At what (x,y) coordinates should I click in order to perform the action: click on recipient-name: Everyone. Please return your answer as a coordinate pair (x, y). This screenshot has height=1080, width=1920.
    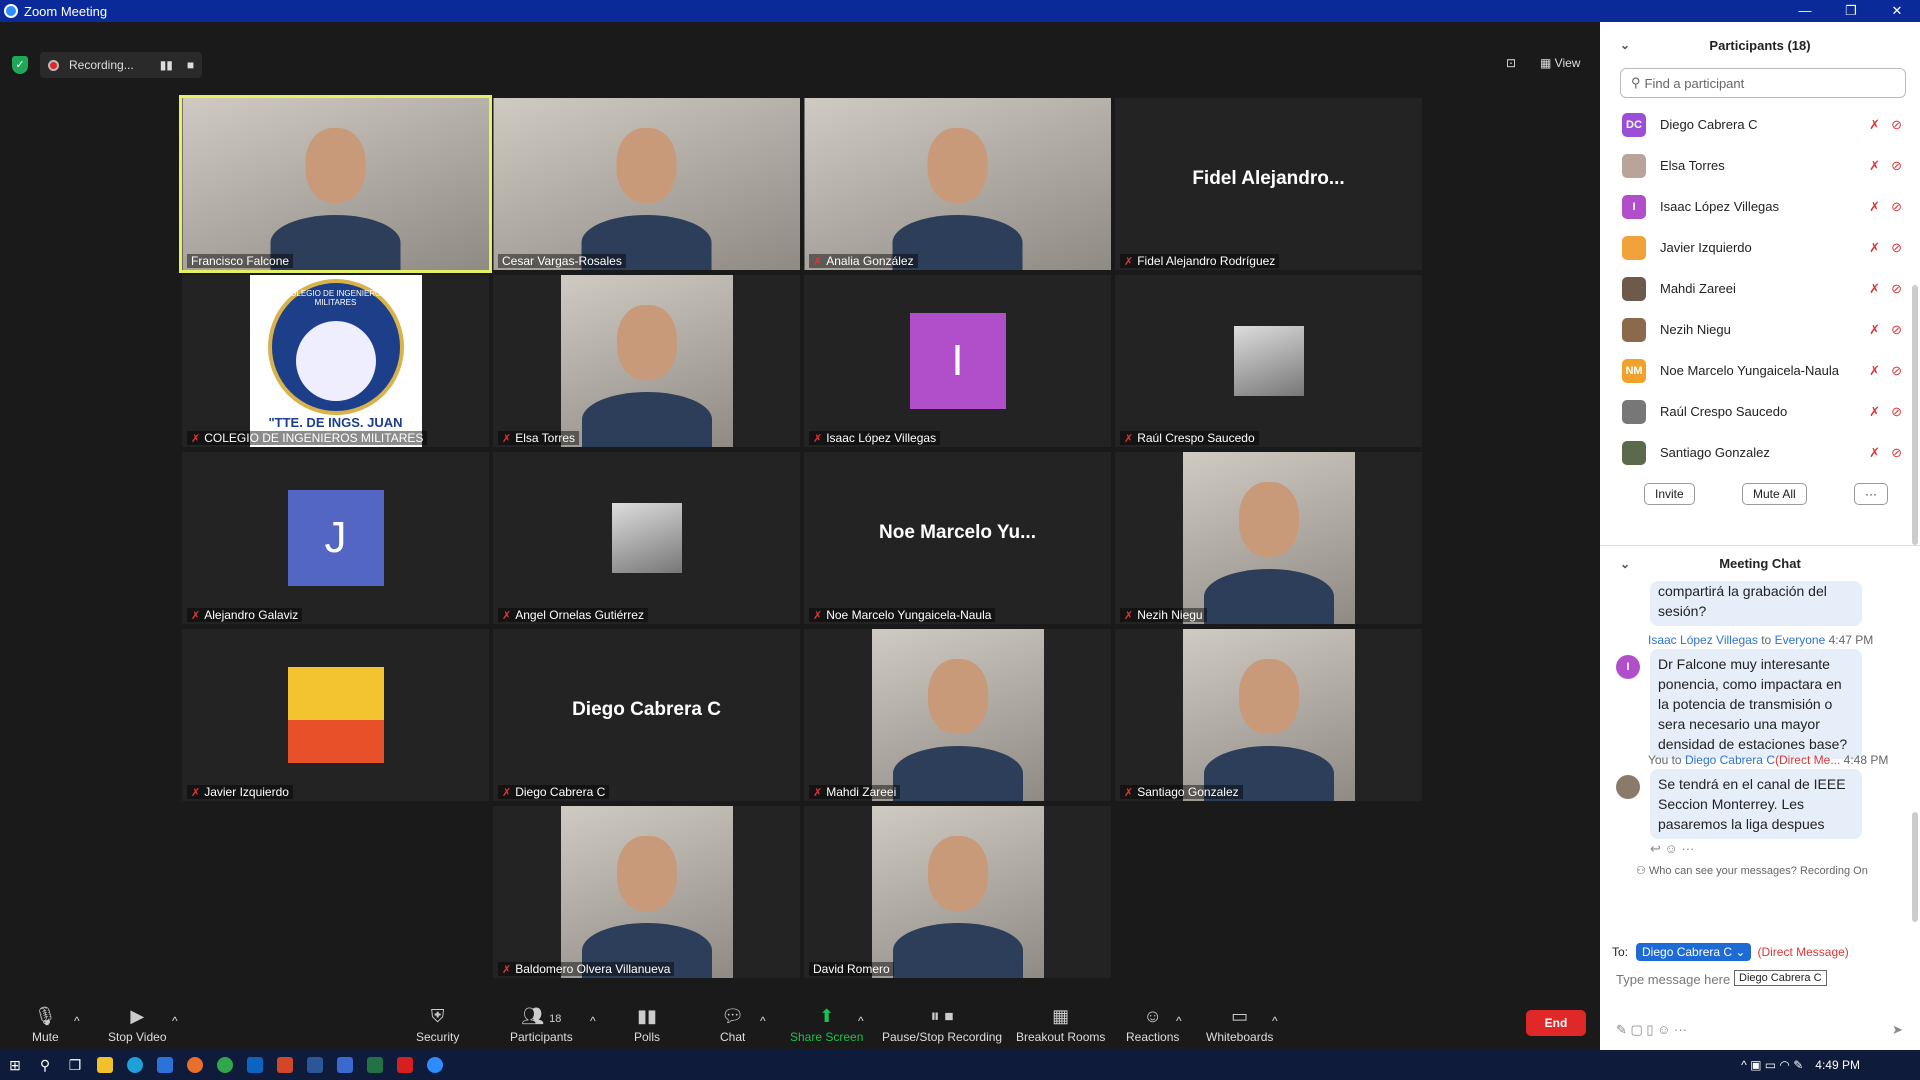
    Looking at the image, I should click on (1800, 640).